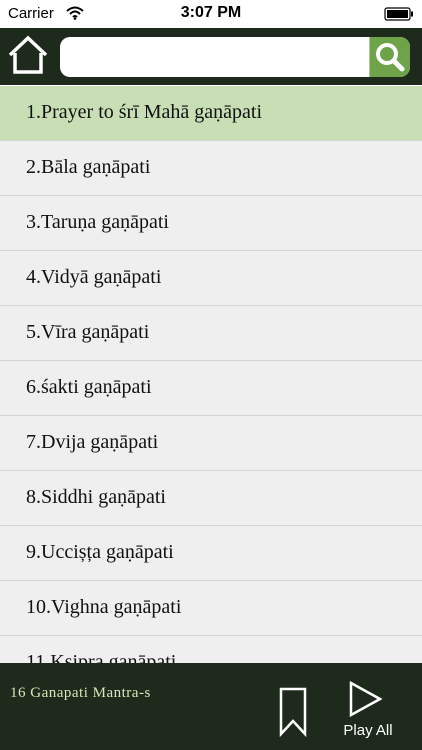  Describe the element at coordinates (92, 442) in the screenshot. I see `list-item-label: 7.Dvija gaṇāpati` at that location.